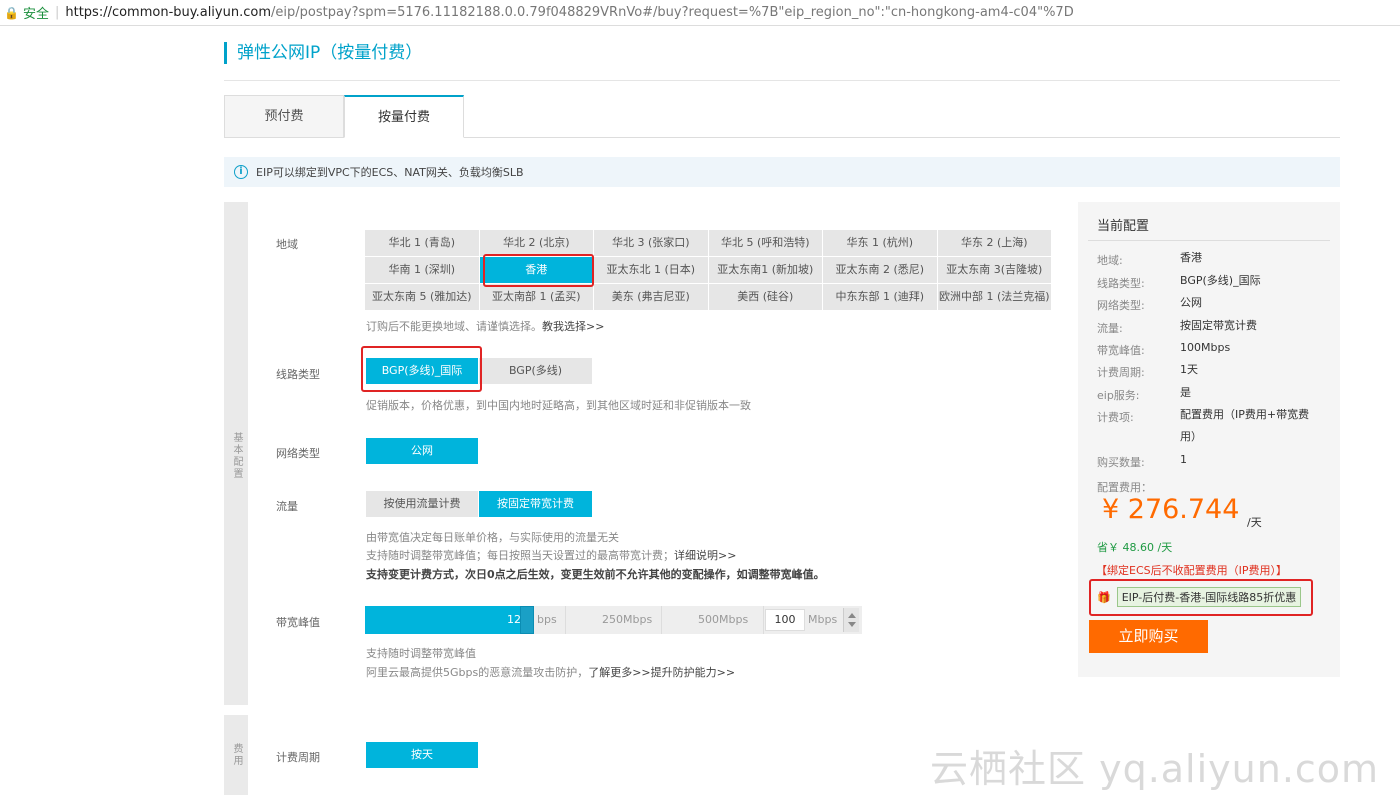  Describe the element at coordinates (994, 297) in the screenshot. I see `region-option: 欧洲中部 1 (法兰克福)` at that location.